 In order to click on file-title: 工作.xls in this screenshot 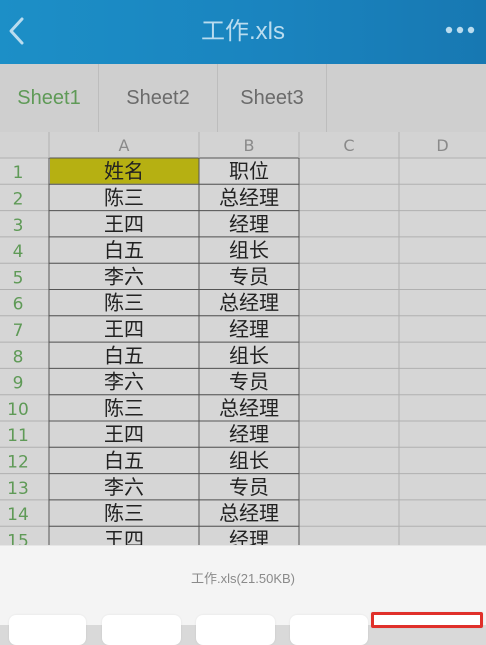, I will do `click(243, 31)`.